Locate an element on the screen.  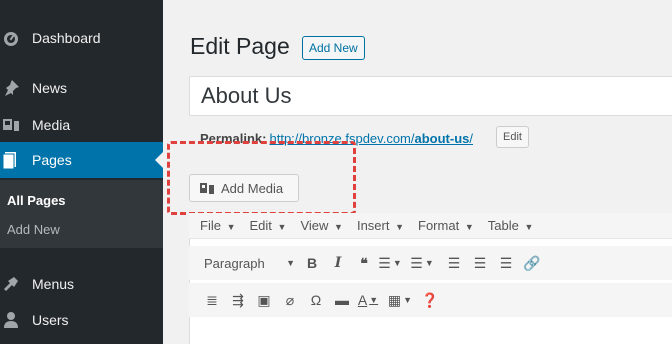
add-media-button: Add Media is located at coordinates (244, 188).